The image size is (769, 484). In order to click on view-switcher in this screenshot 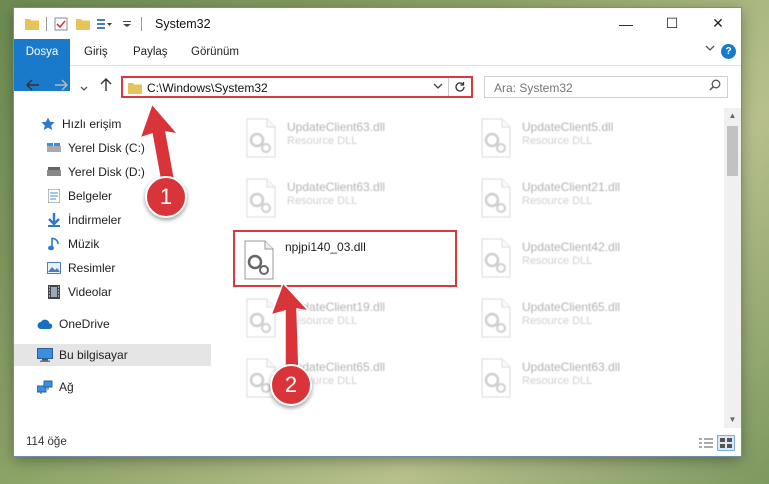, I will do `click(716, 443)`.